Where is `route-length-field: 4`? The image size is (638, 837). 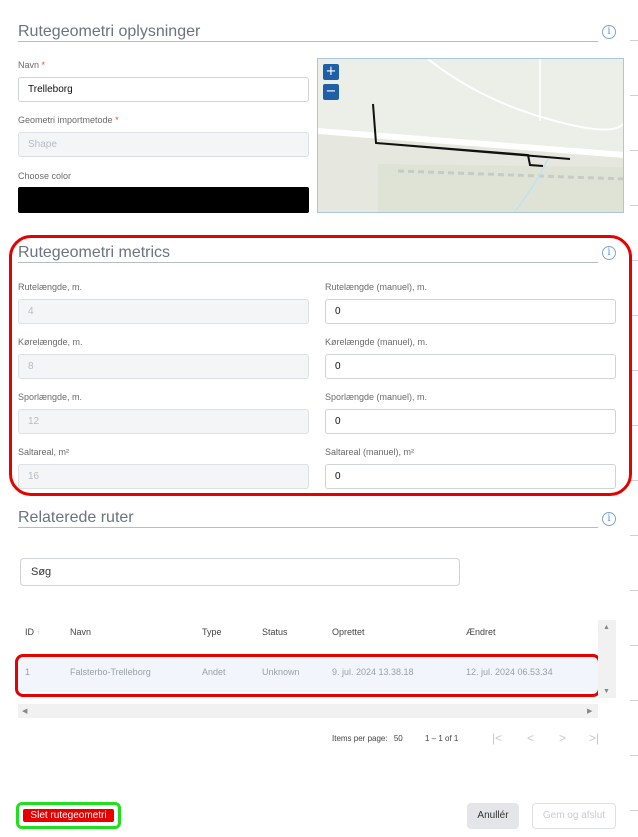 route-length-field: 4 is located at coordinates (163, 311).